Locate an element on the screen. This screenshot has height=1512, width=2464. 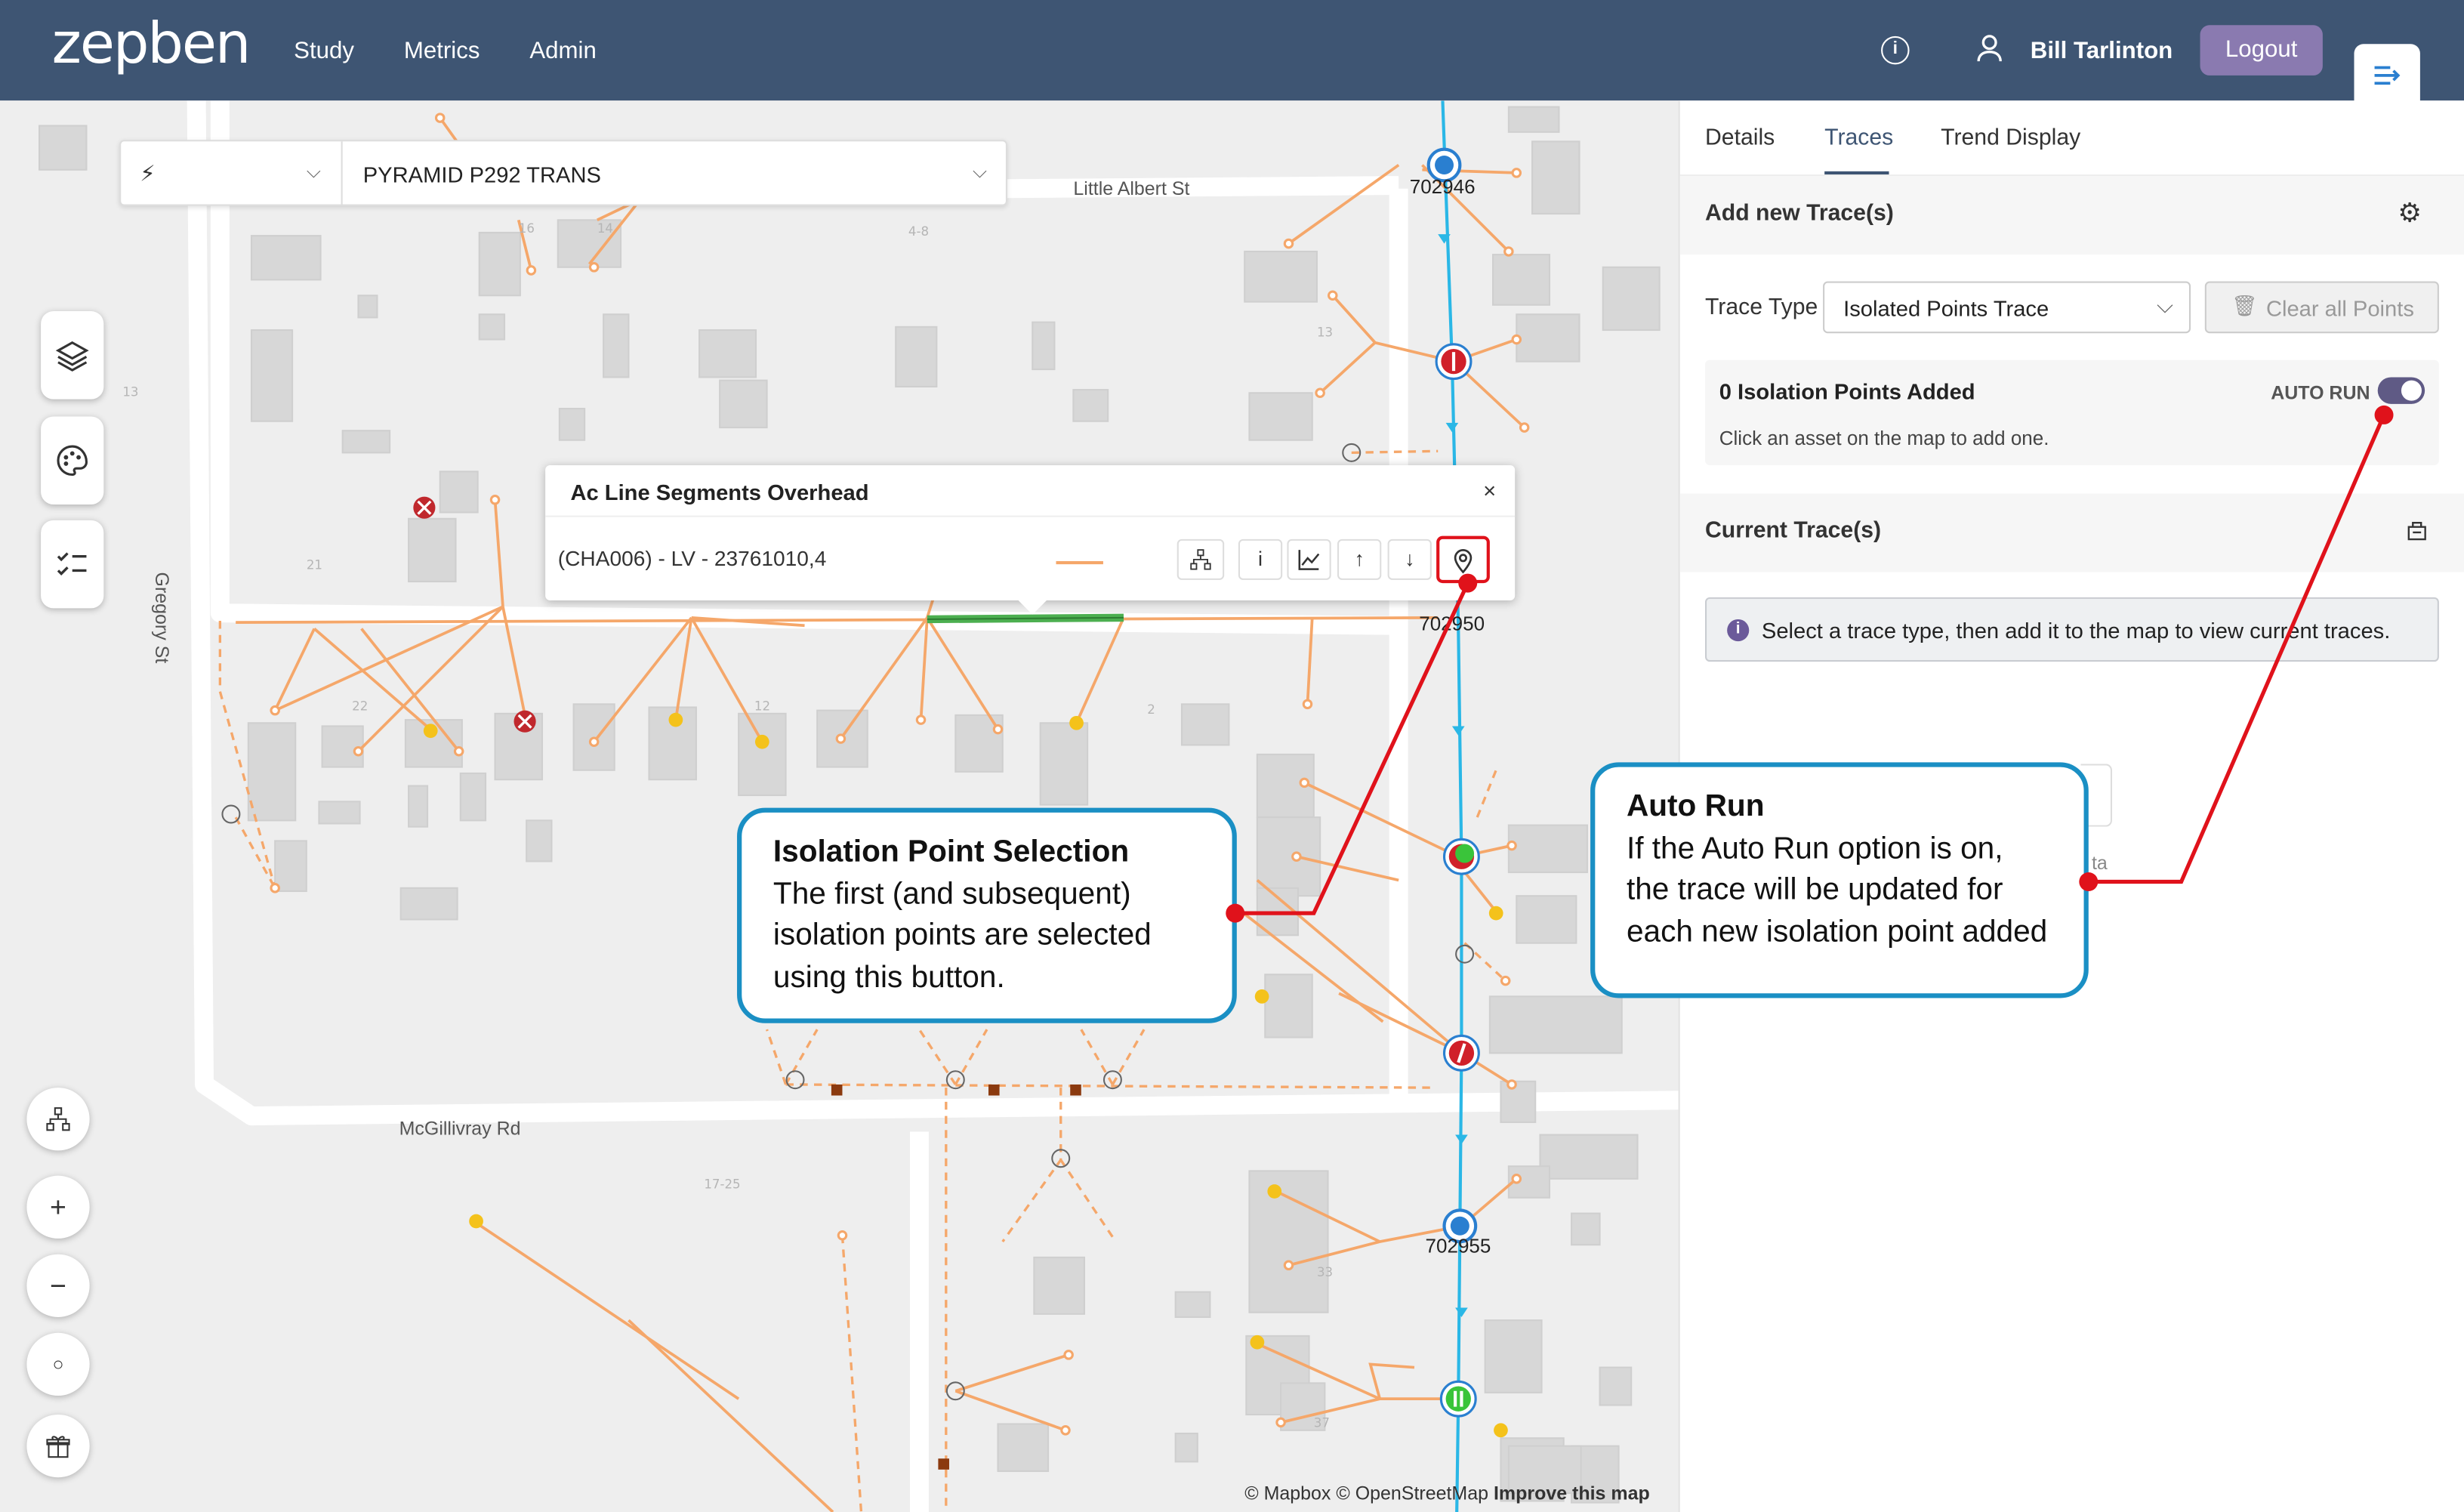
improve-map-link: Improve this map is located at coordinates (1572, 1493).